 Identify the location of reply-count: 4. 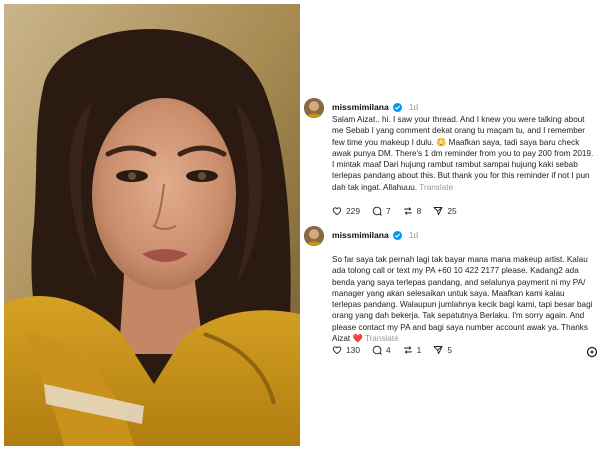
(388, 350).